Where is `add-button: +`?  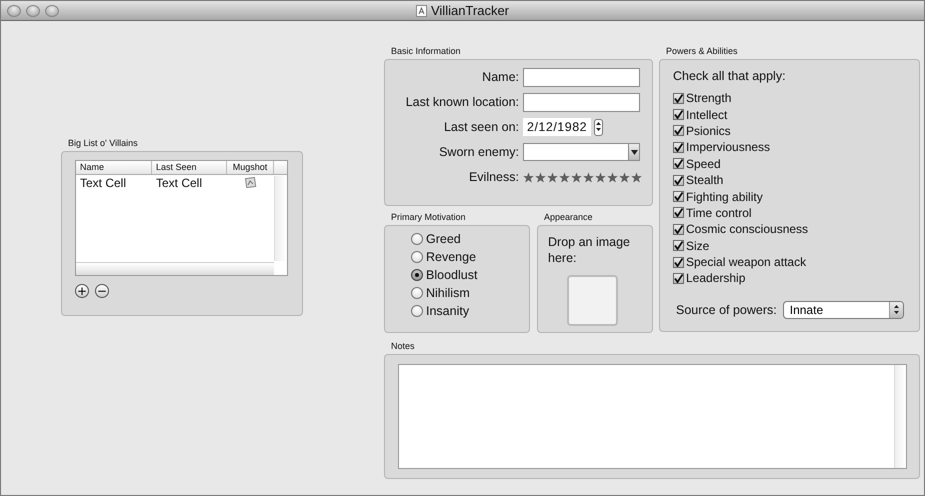 add-button: + is located at coordinates (82, 291).